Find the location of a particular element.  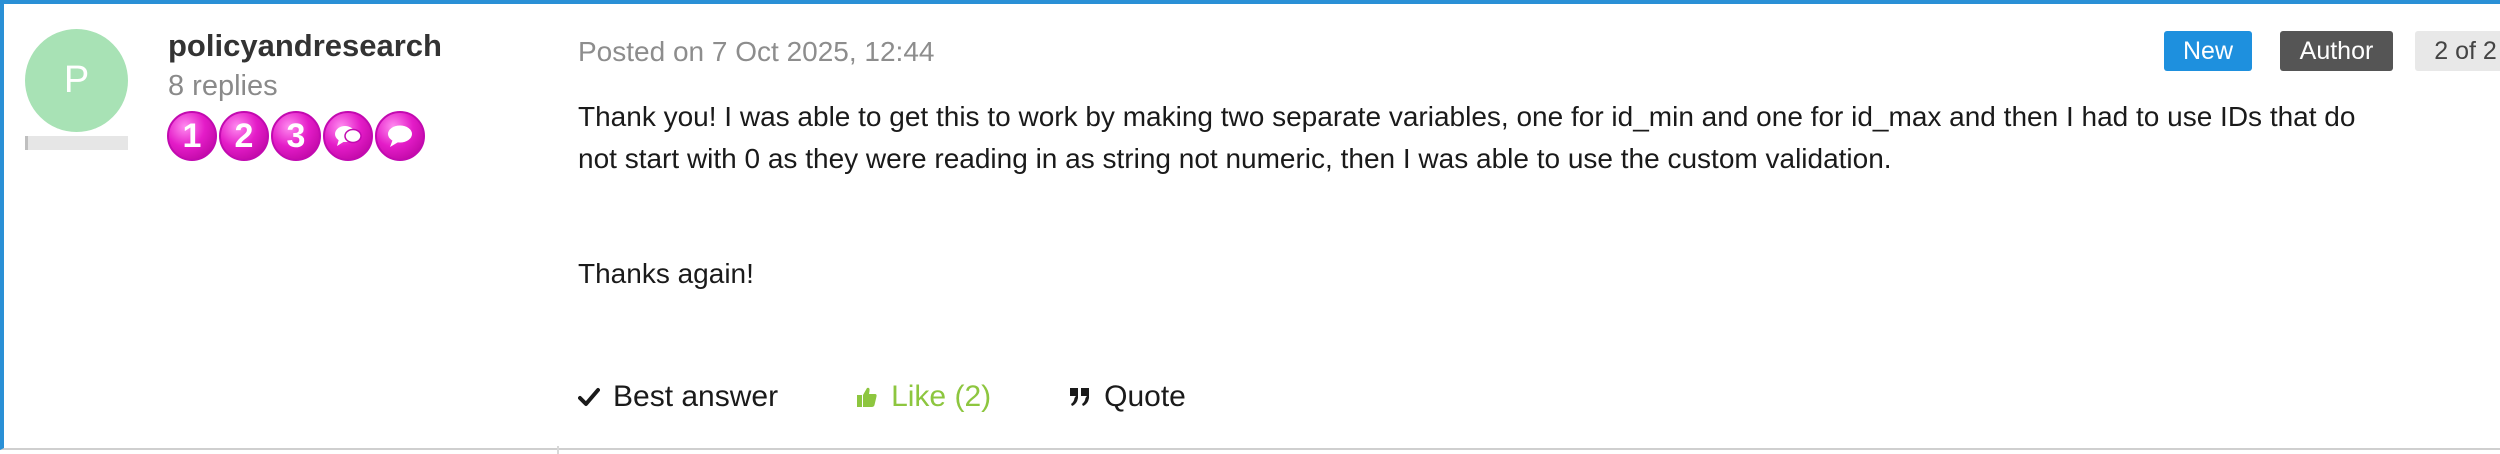

new-tag: New is located at coordinates (2208, 51).